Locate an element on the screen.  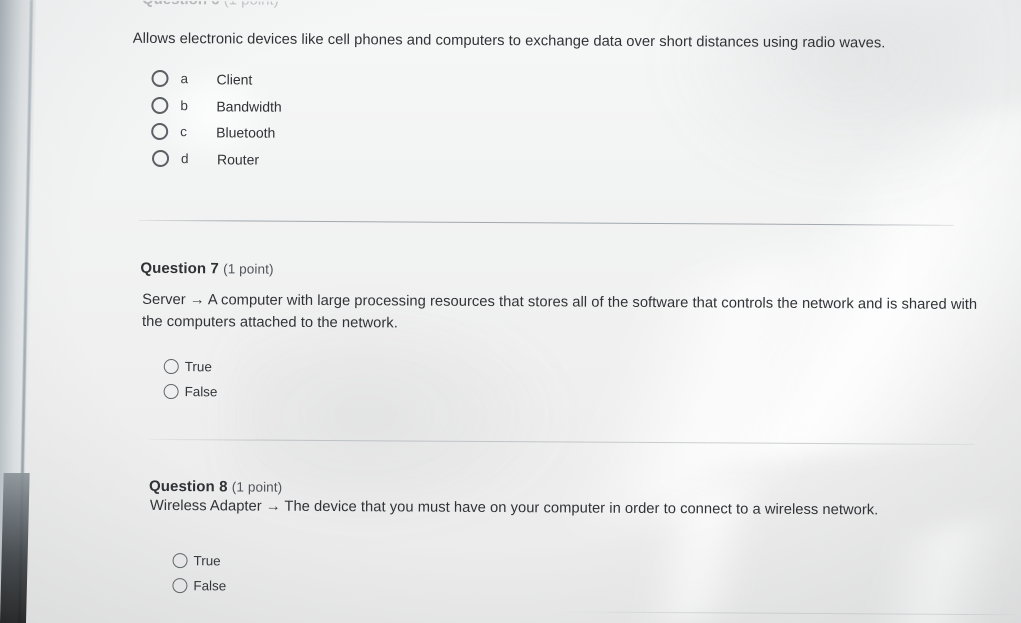
question7-points: (1 point) is located at coordinates (248, 269).